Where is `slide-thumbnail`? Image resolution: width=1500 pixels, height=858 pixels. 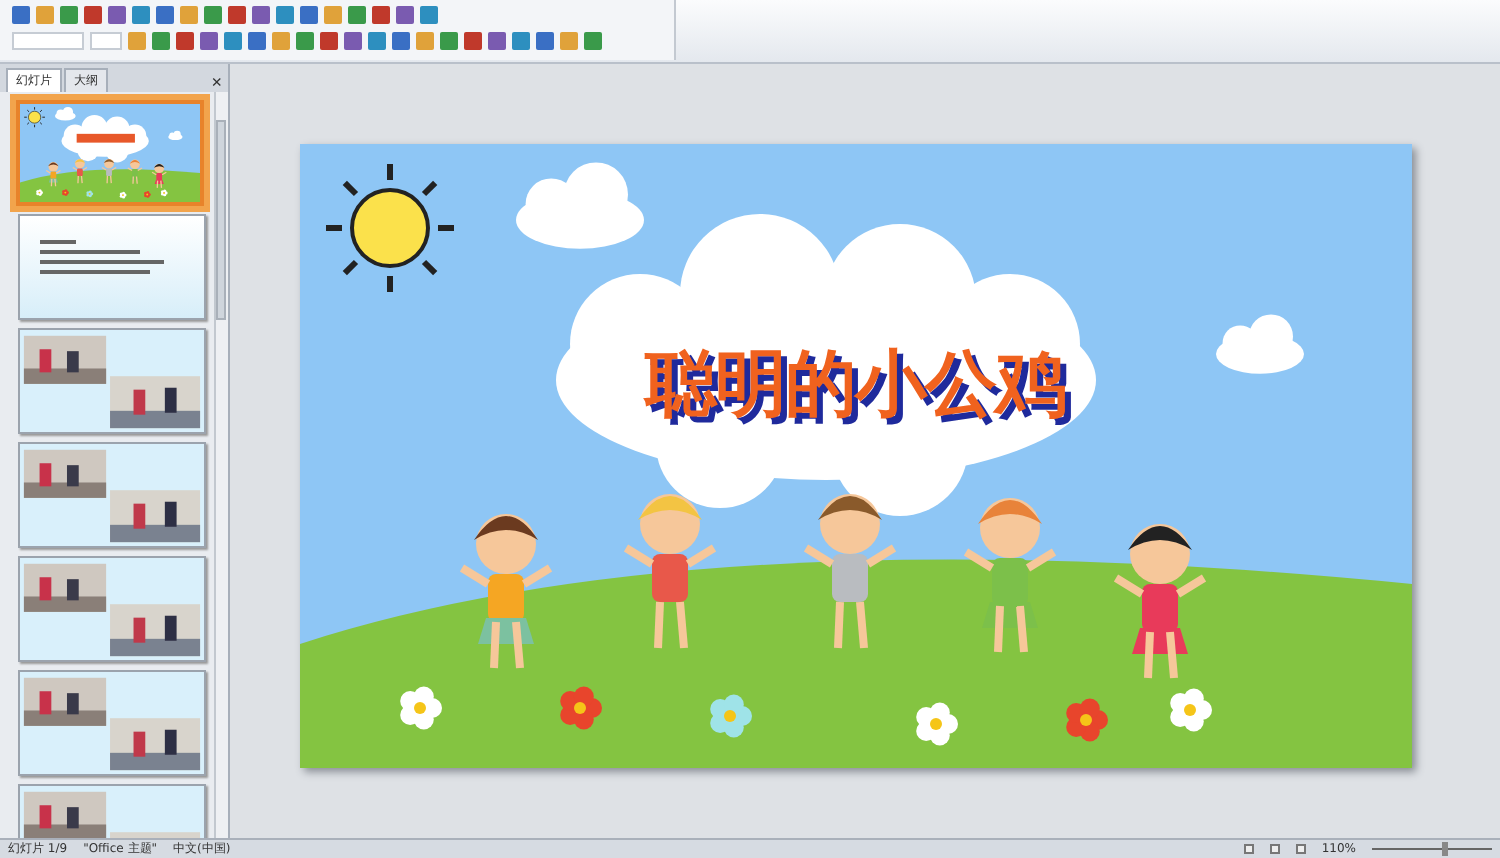 slide-thumbnail is located at coordinates (112, 267).